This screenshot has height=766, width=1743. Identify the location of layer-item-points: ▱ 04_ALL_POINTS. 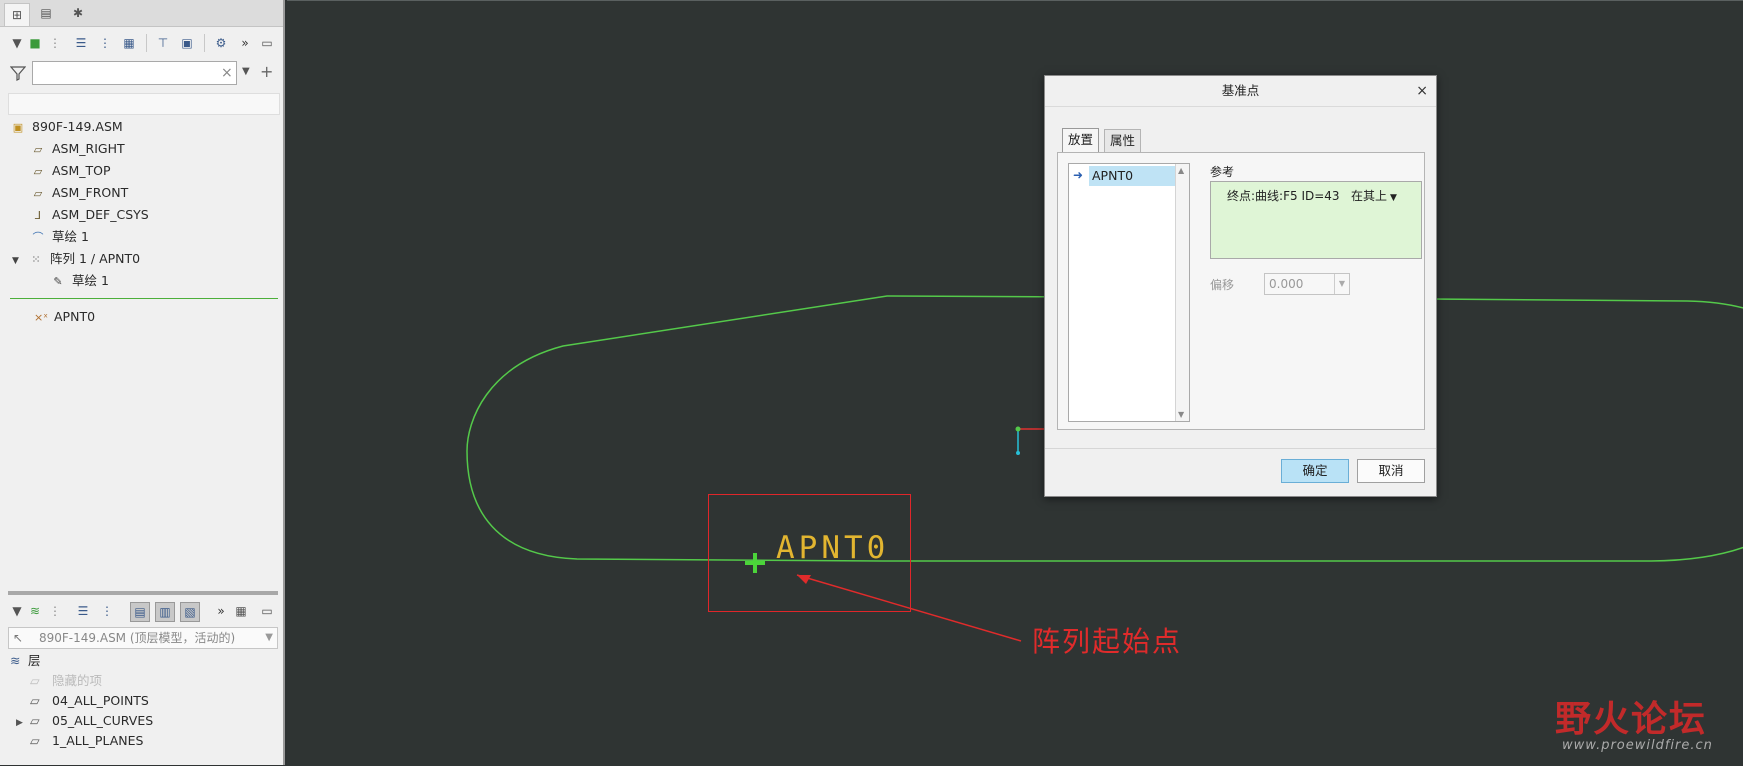
(89, 701).